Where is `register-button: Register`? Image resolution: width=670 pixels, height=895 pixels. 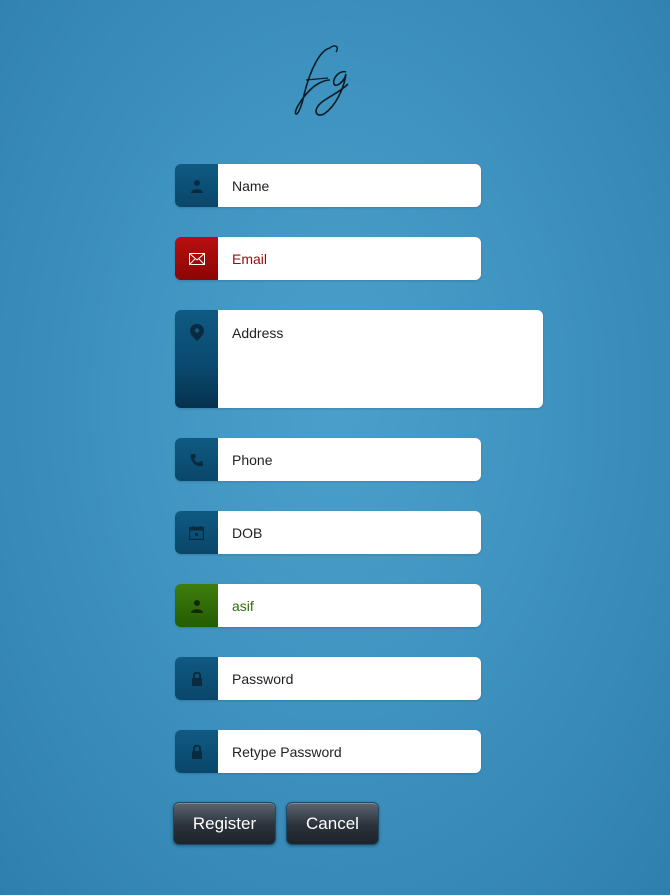 register-button: Register is located at coordinates (224, 823).